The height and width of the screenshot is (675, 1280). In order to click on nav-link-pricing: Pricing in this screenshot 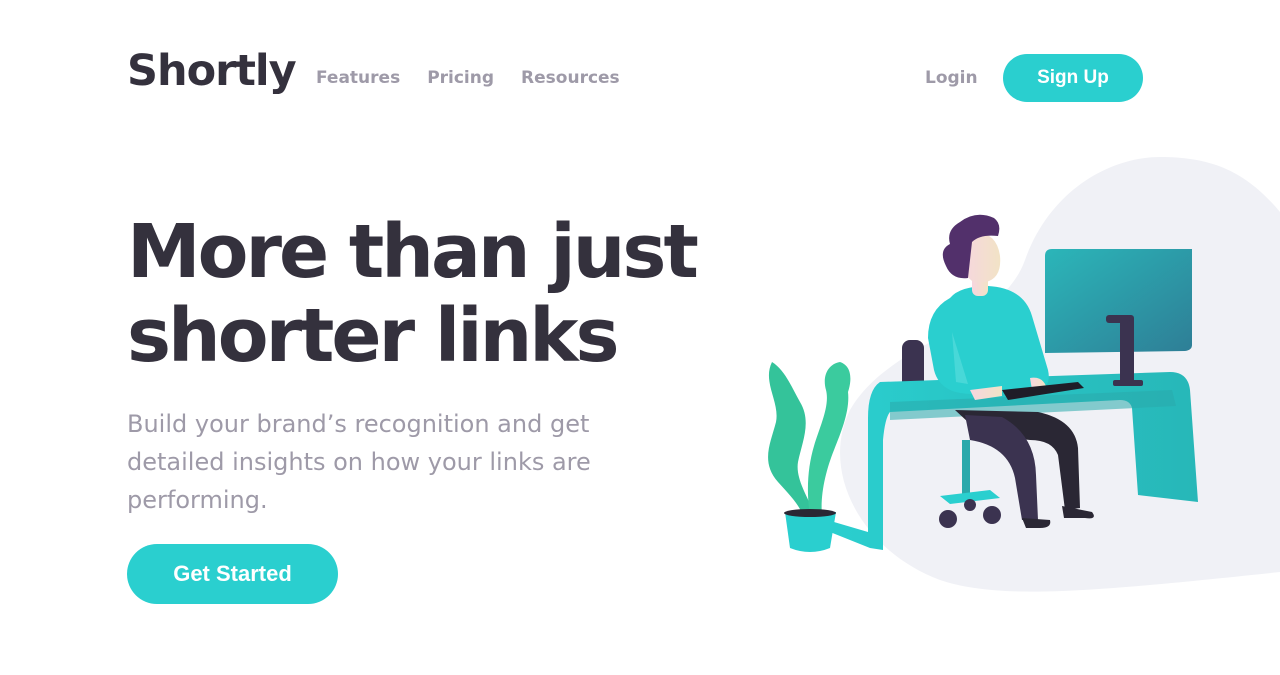, I will do `click(460, 78)`.